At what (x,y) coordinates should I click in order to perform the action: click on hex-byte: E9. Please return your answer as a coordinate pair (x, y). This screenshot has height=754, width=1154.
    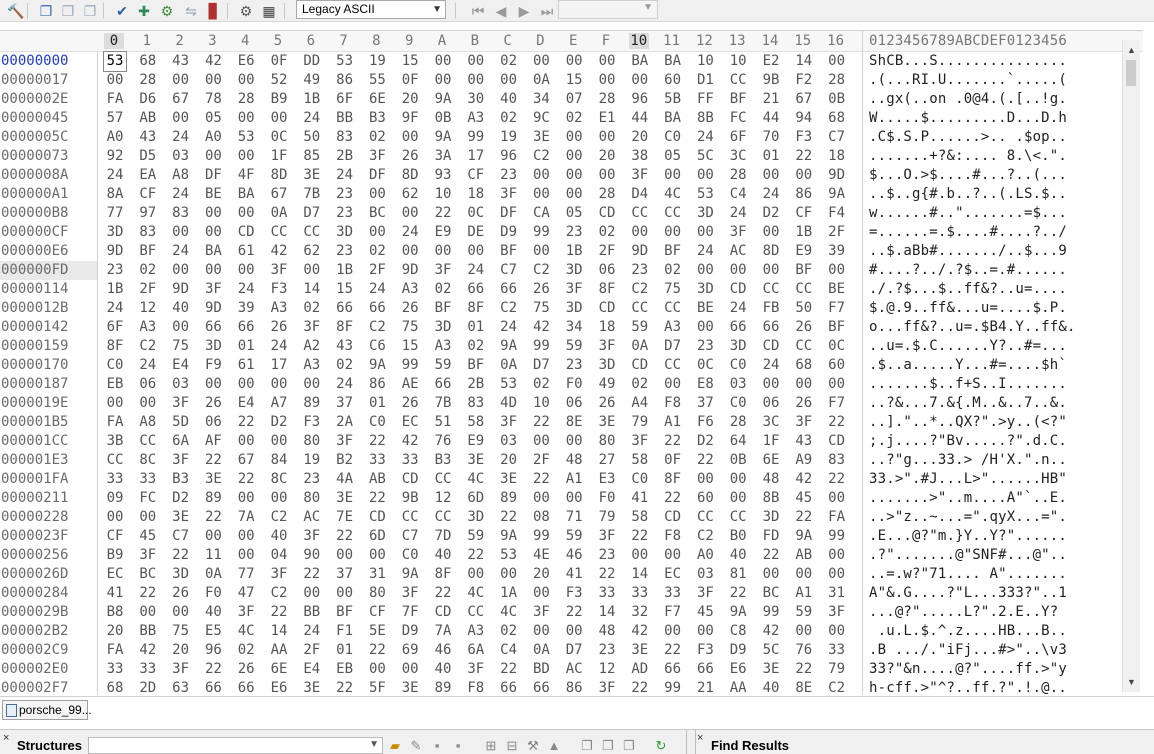
    Looking at the image, I should click on (476, 441).